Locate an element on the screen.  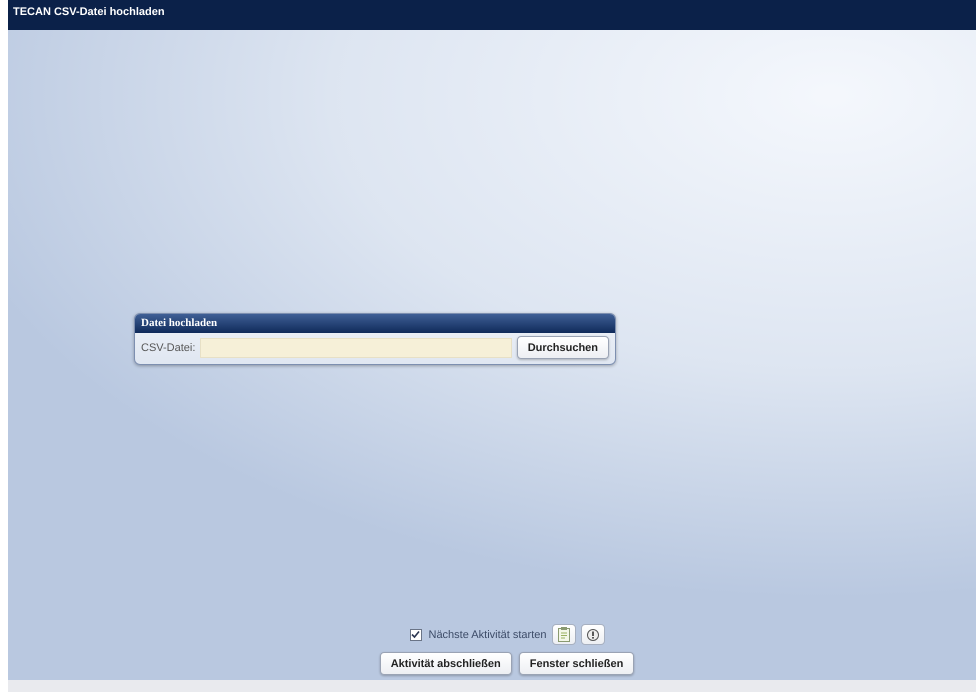
next-activity-checkbox is located at coordinates (416, 634).